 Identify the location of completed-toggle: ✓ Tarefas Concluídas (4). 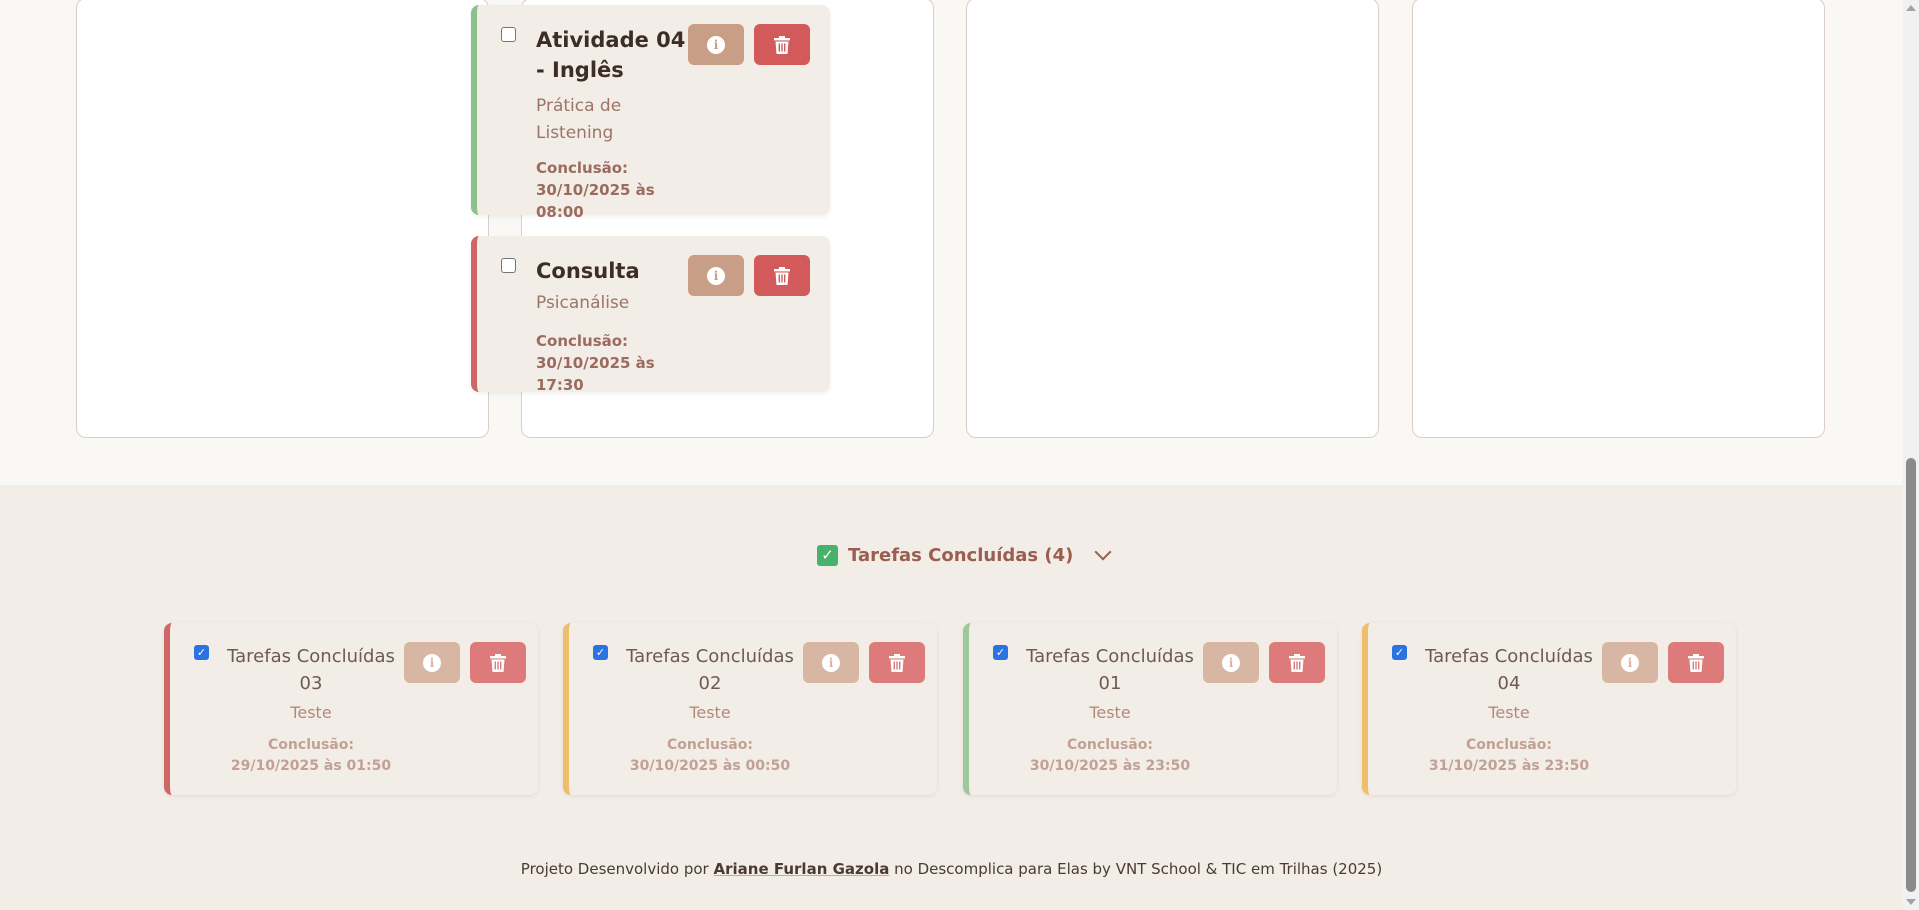
(964, 555).